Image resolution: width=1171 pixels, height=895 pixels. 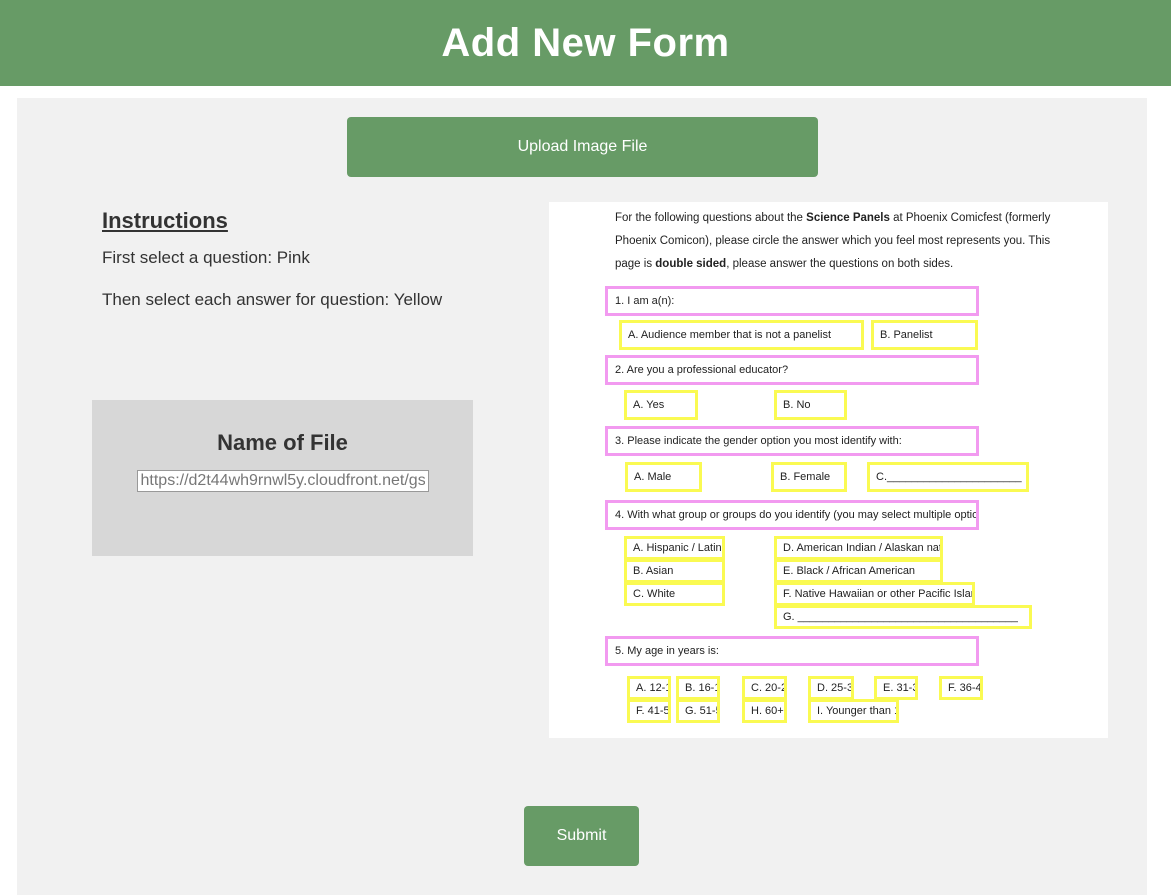 I want to click on answer-box: D. American Indian / Alaskan native, so click(x=858, y=548).